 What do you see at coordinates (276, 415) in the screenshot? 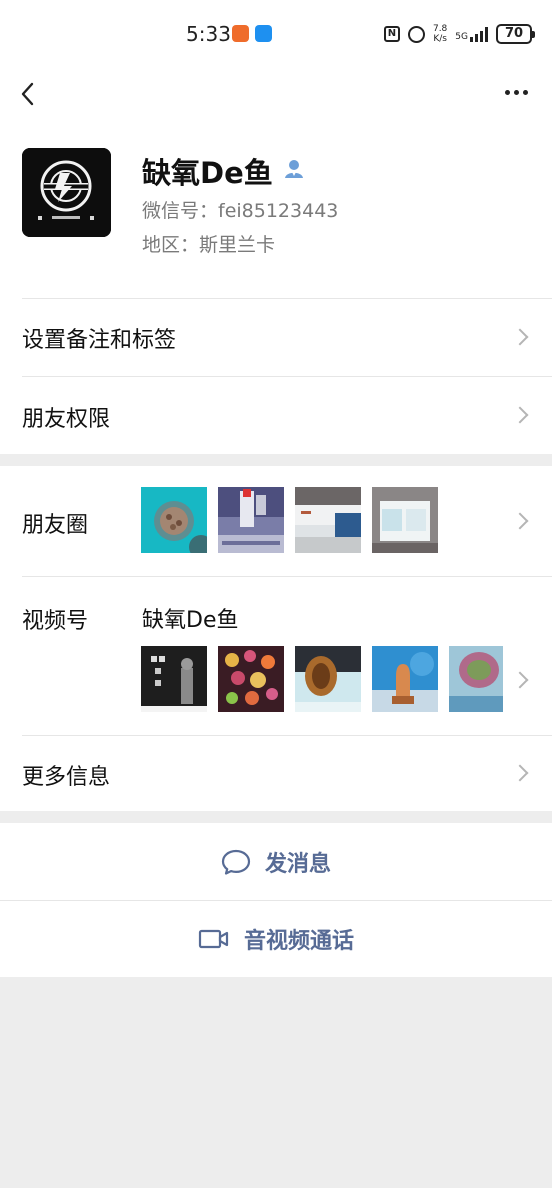
I see `friend-permissions-row: 朋友权限` at bounding box center [276, 415].